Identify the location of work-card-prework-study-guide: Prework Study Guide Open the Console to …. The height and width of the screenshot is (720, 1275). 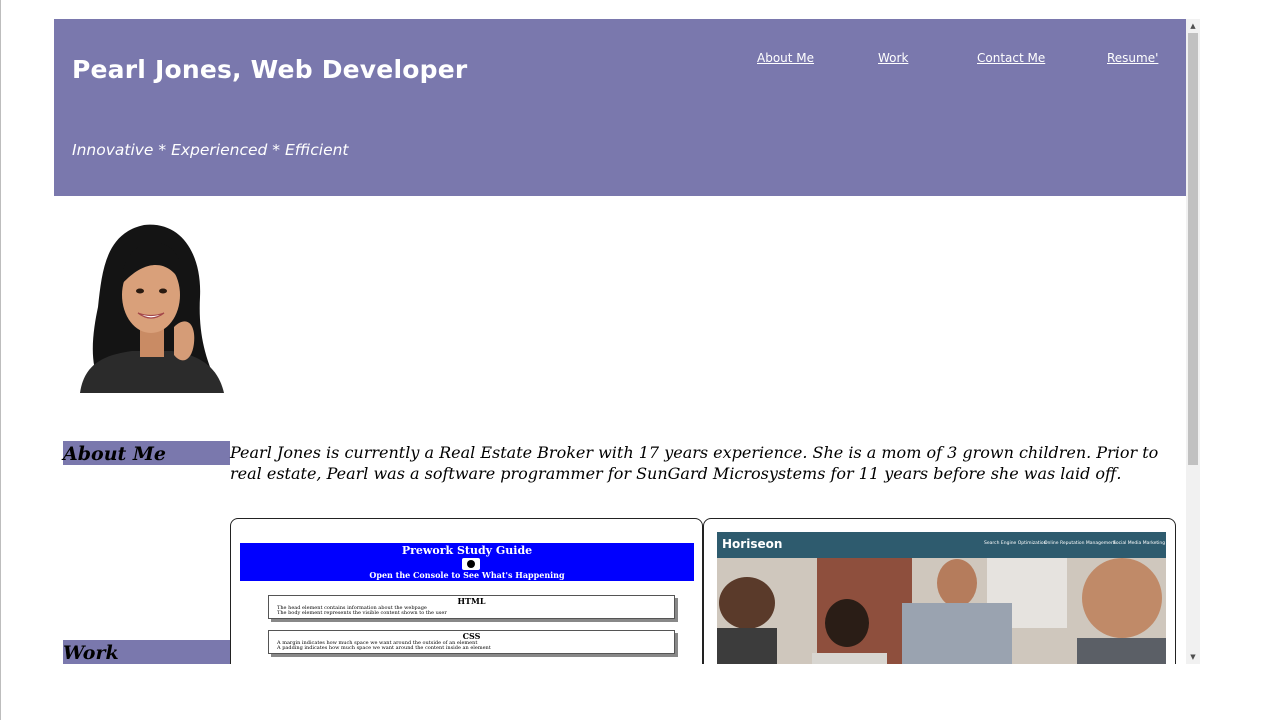
(466, 591).